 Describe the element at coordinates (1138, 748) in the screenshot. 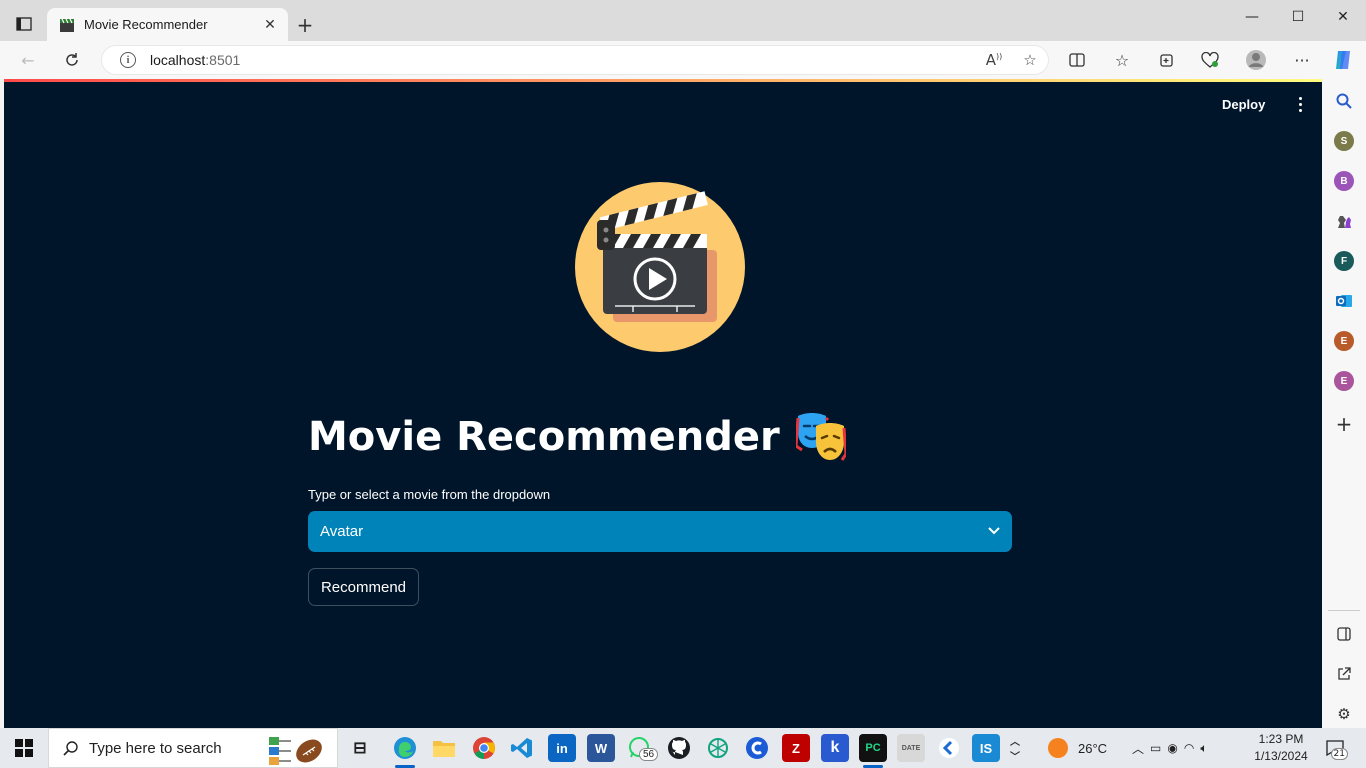

I see `show-hidden-icons-icon: ︿` at that location.